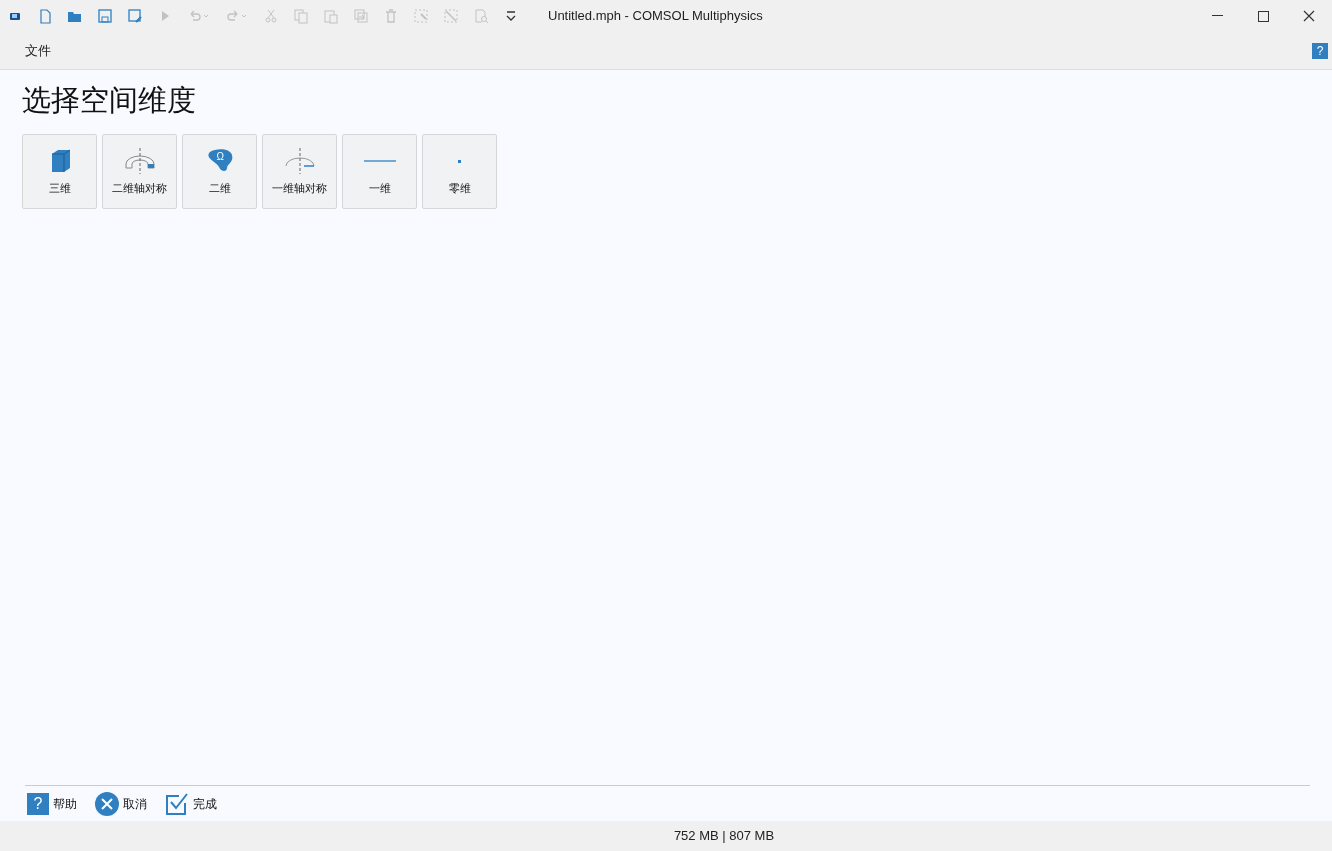 This screenshot has width=1332, height=851. What do you see at coordinates (237, 16) in the screenshot?
I see `redo-icon` at bounding box center [237, 16].